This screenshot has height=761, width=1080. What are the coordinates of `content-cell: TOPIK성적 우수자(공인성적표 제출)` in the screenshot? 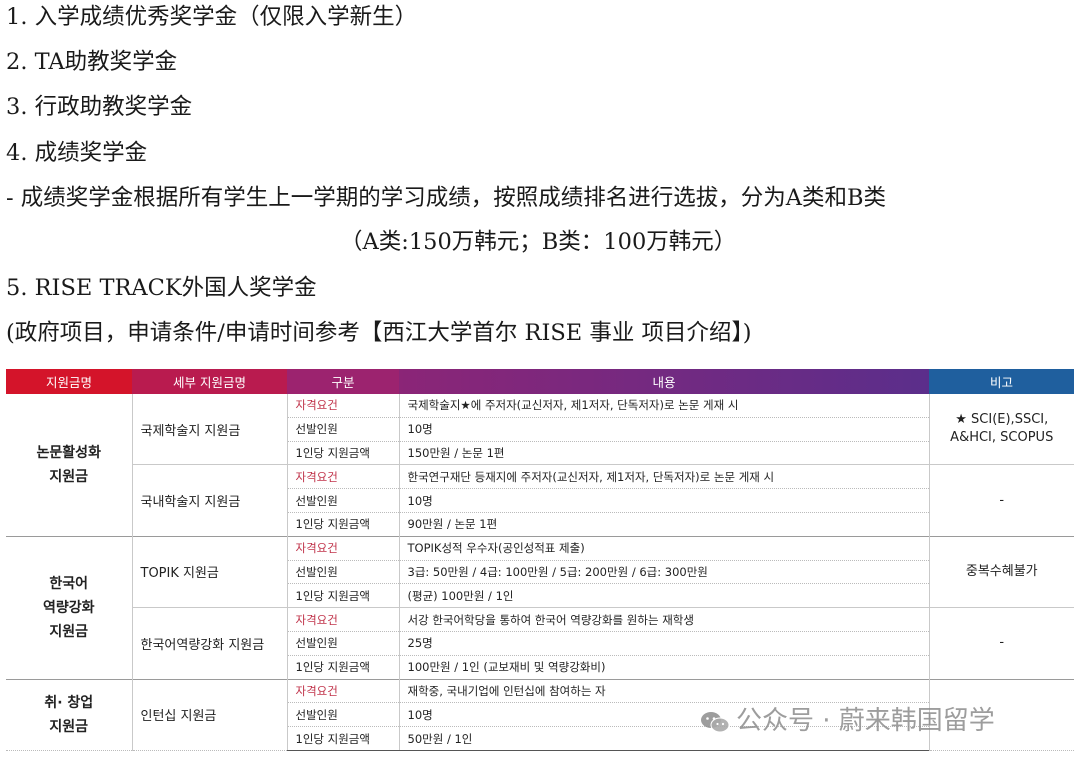 It's located at (663, 548).